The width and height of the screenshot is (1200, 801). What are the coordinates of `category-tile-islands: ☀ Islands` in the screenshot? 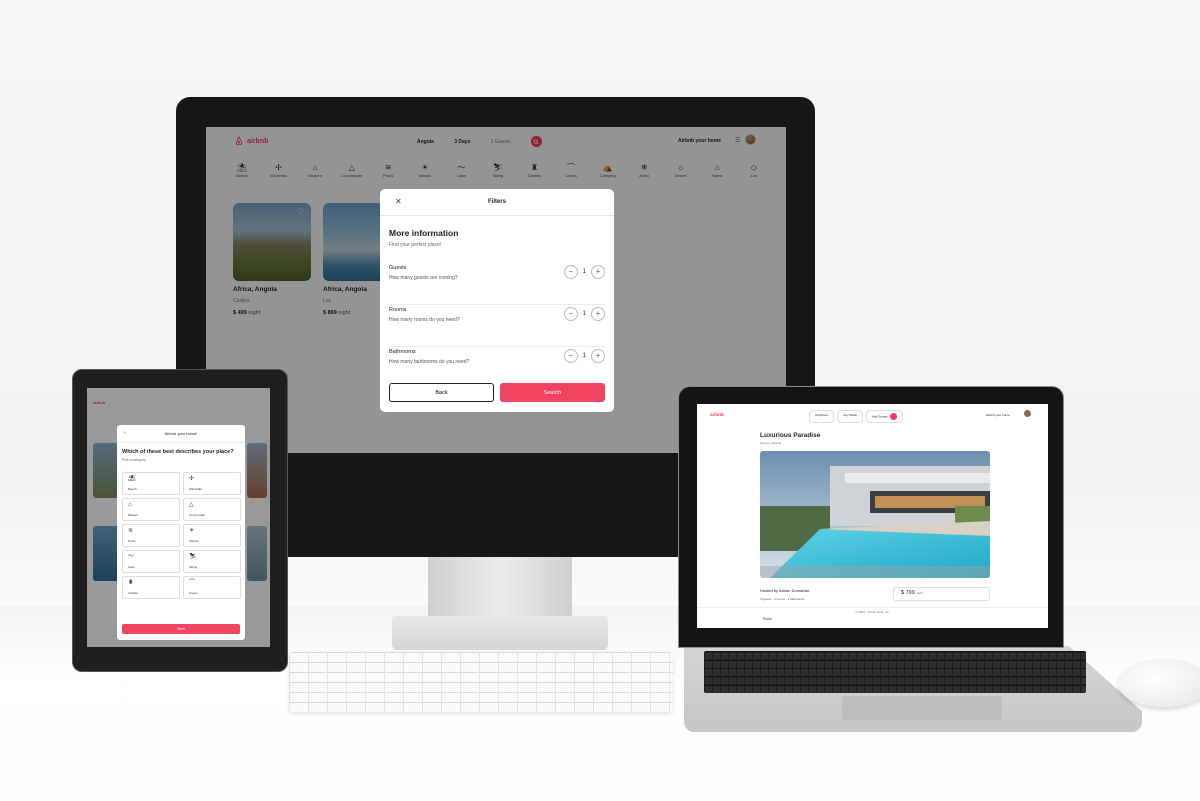 It's located at (212, 535).